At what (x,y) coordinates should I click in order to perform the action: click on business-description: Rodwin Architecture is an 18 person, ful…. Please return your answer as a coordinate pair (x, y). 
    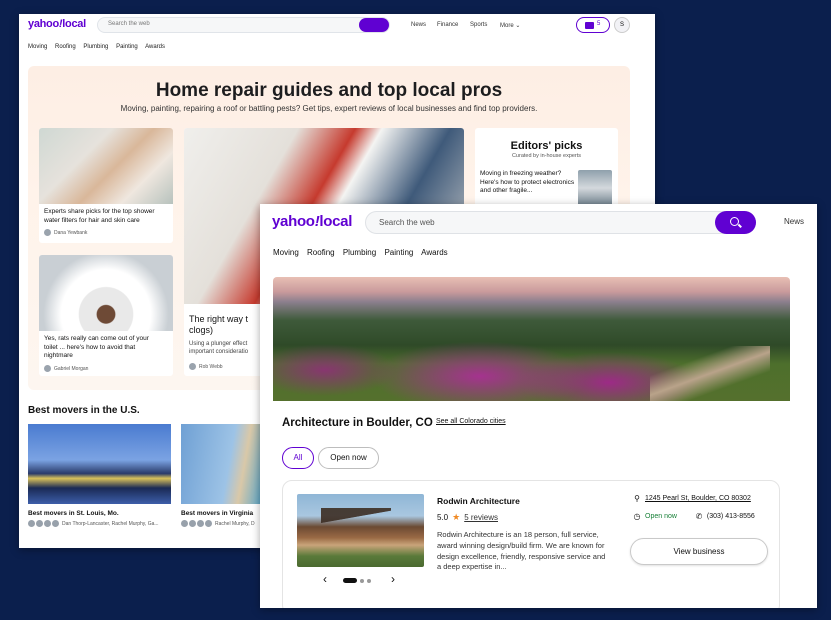
    Looking at the image, I should click on (521, 551).